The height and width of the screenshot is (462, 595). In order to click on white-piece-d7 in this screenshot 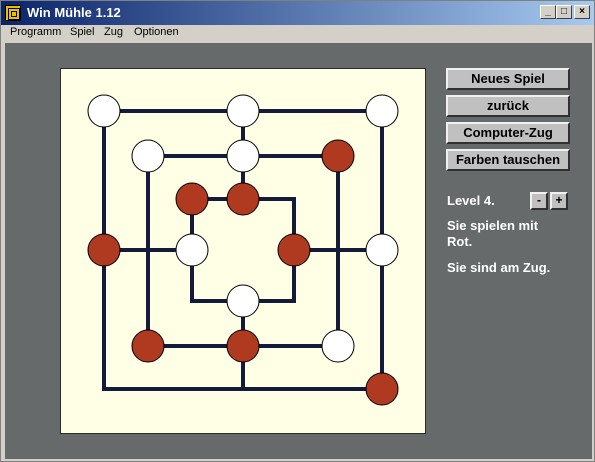, I will do `click(243, 111)`.